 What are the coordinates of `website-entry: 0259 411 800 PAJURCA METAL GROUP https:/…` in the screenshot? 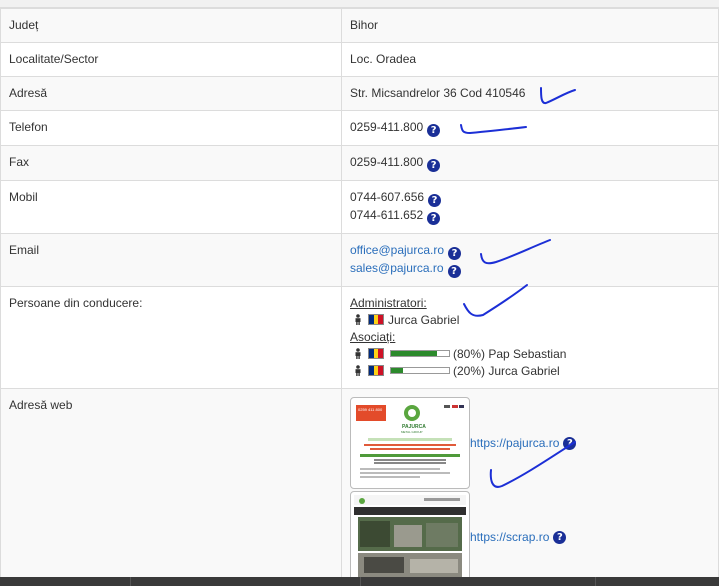 It's located at (530, 443).